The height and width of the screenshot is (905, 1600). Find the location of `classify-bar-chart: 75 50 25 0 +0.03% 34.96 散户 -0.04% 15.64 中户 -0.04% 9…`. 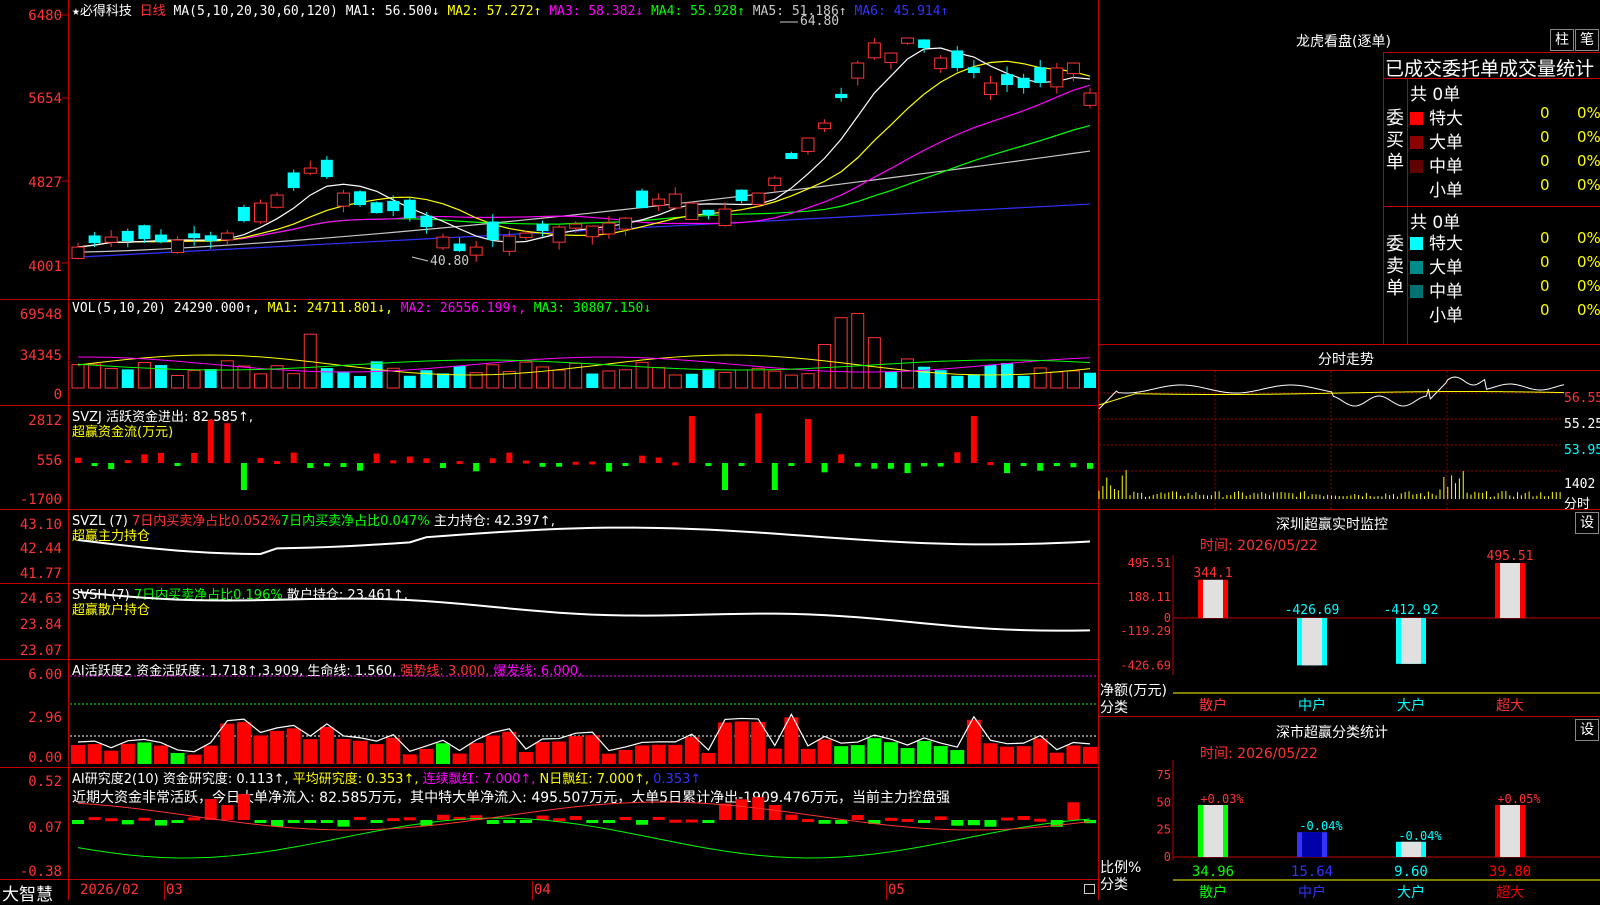

classify-bar-chart: 75 50 25 0 +0.03% 34.96 散户 -0.04% 15.64 中户 -0.04% 9… is located at coordinates (1349, 830).